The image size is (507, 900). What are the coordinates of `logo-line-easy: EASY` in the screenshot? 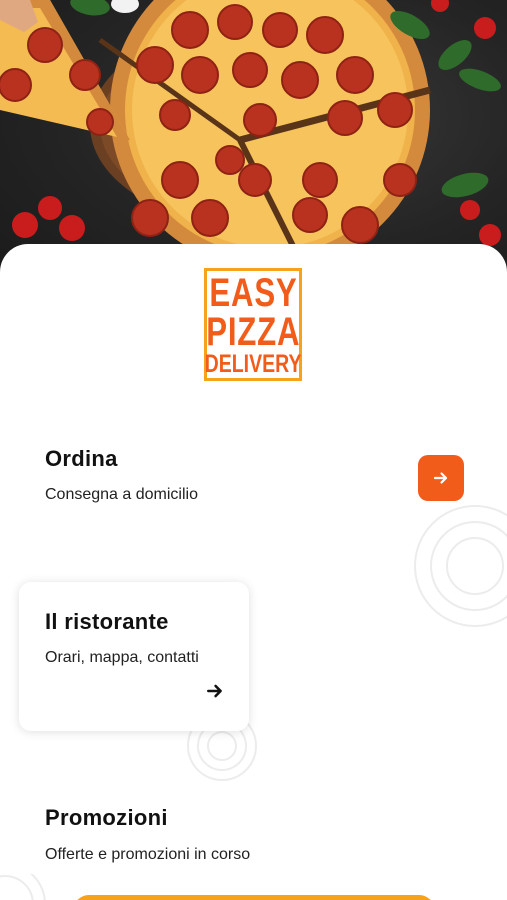 It's located at (253, 292).